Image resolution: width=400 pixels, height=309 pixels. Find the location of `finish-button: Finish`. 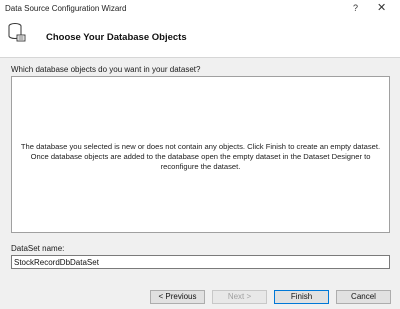

finish-button: Finish is located at coordinates (301, 297).